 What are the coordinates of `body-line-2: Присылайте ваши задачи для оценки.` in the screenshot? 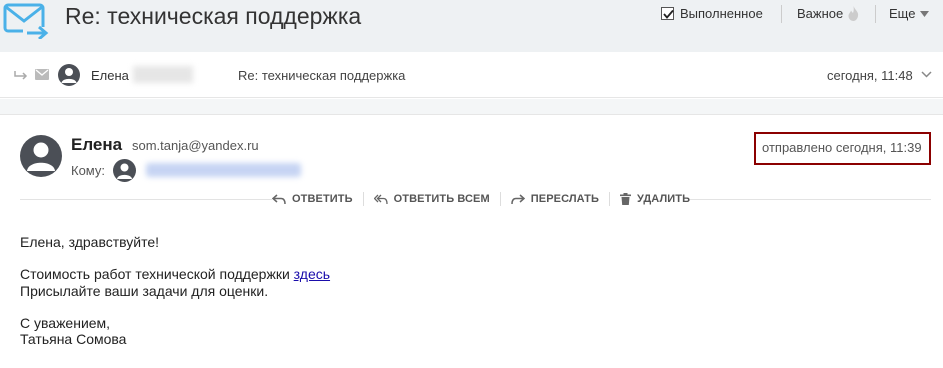 It's located at (144, 291).